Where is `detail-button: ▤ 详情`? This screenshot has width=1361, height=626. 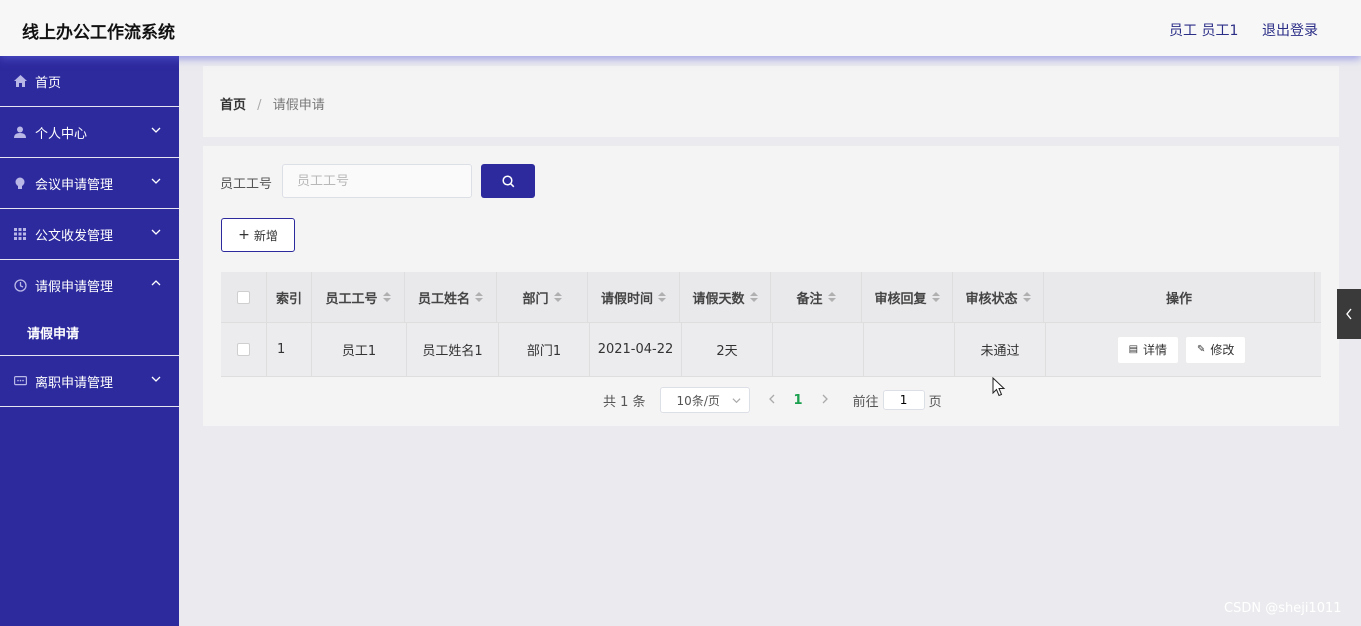
detail-button: ▤ 详情 is located at coordinates (1148, 349).